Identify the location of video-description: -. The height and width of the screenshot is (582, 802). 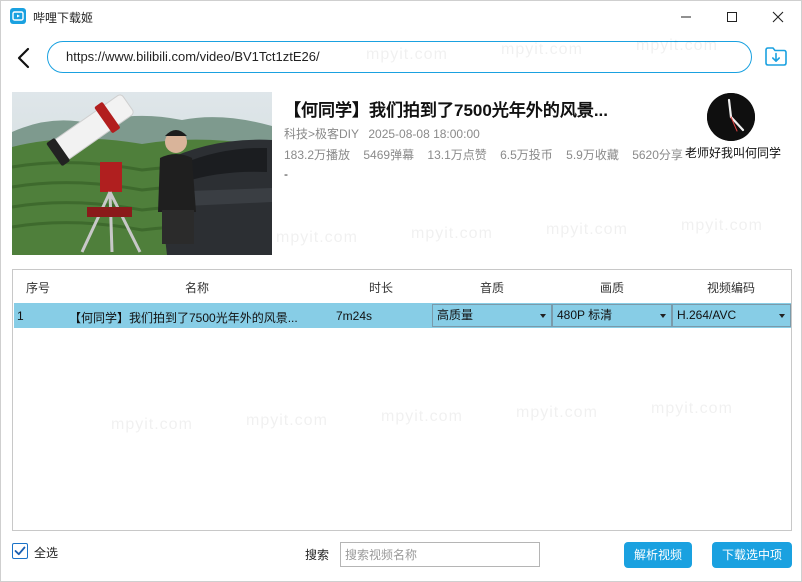
(286, 174).